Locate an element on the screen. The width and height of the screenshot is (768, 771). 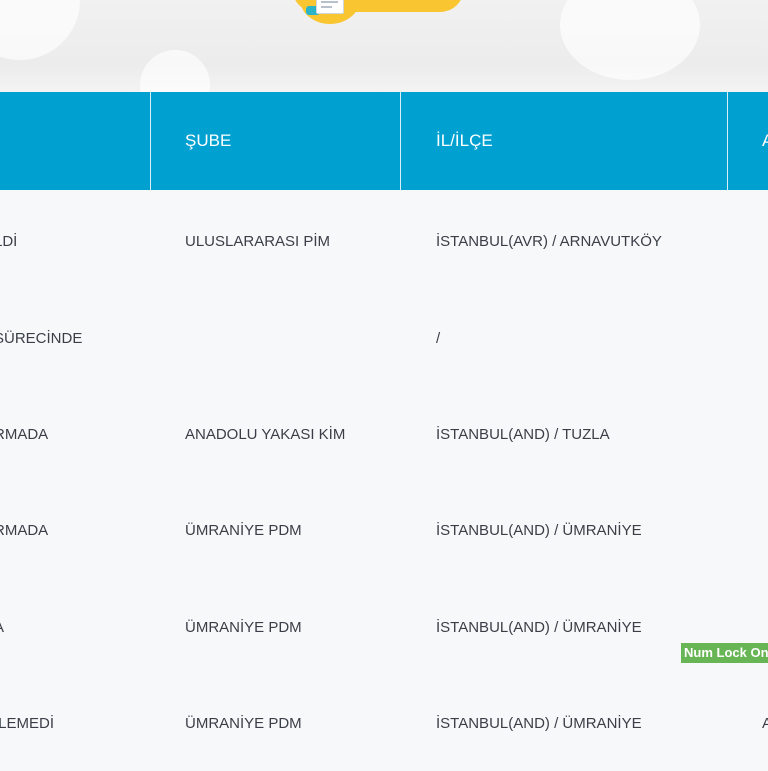
il-ilce-cell: İSTANBUL(AND) / TUZLA is located at coordinates (523, 434).